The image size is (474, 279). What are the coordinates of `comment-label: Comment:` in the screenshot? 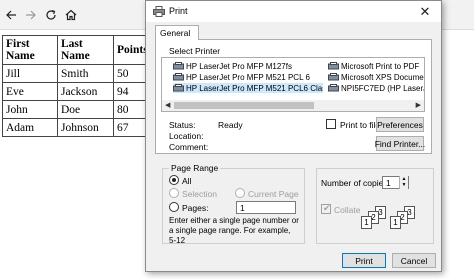 It's located at (189, 147).